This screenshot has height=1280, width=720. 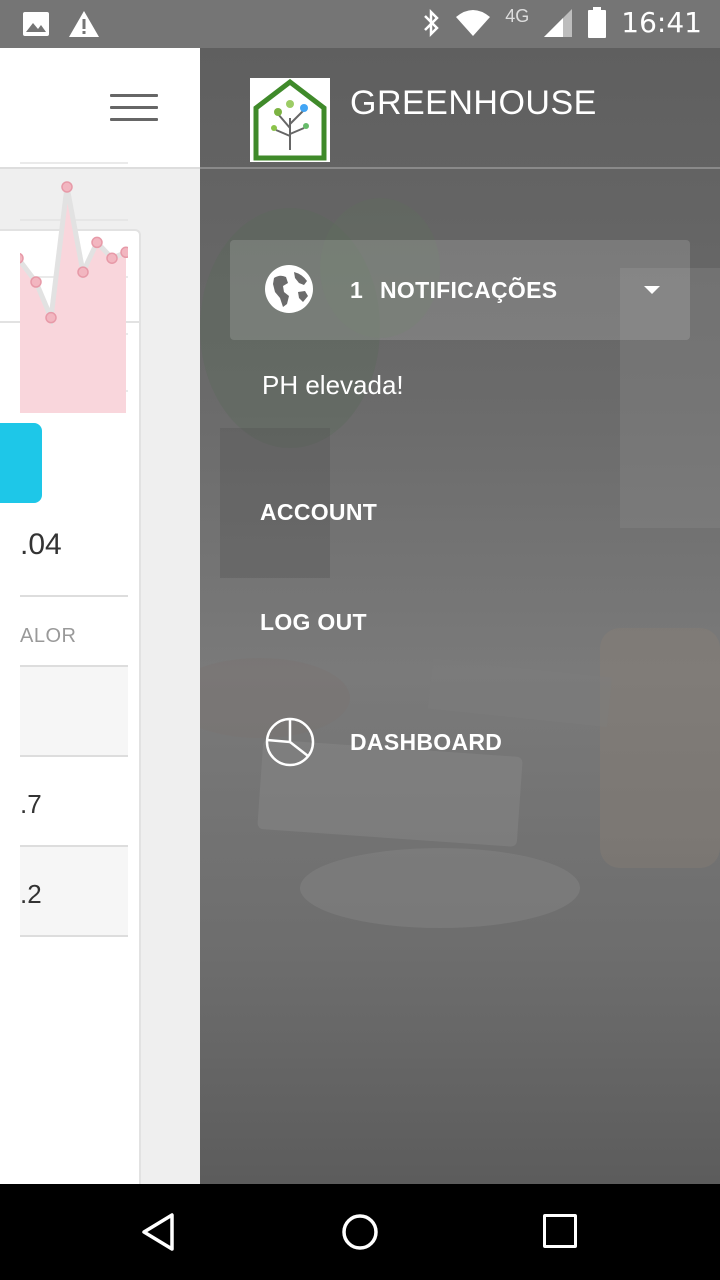 I want to click on recents-icon, so click(x=560, y=1231).